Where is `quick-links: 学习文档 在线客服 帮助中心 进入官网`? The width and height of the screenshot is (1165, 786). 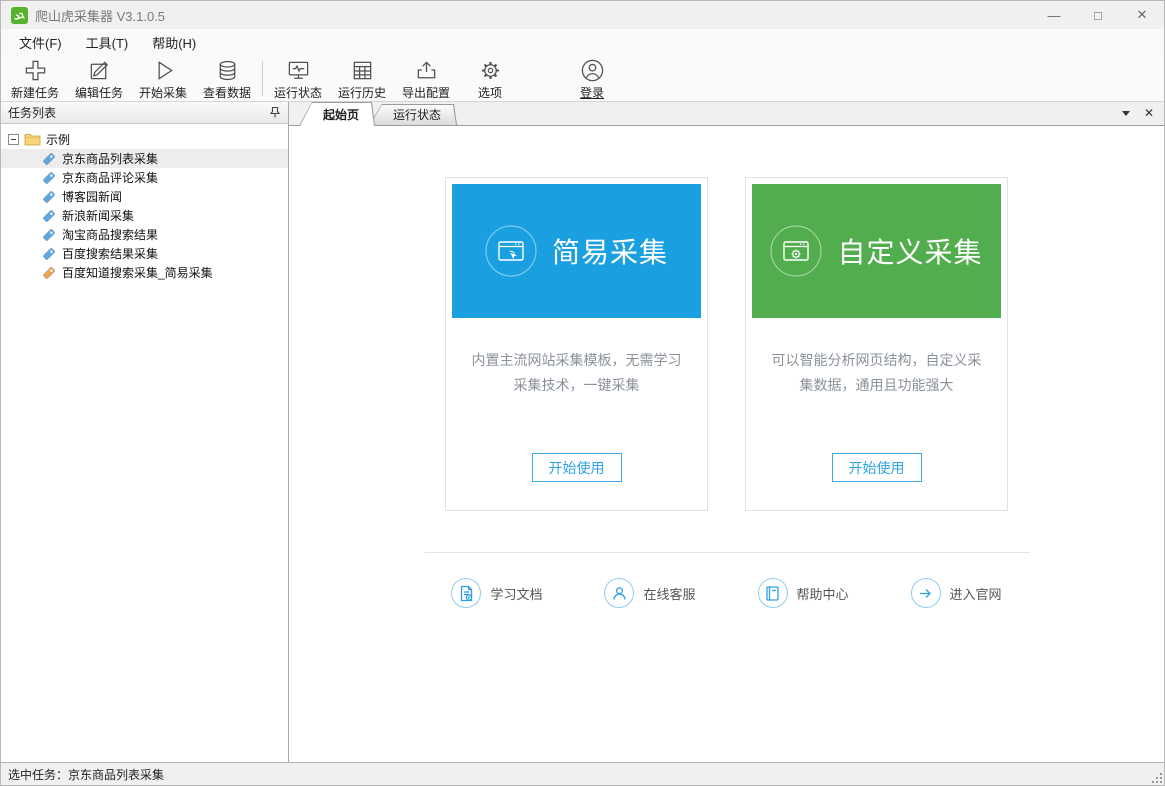 quick-links: 学习文档 在线客服 帮助中心 进入官网 is located at coordinates (726, 593).